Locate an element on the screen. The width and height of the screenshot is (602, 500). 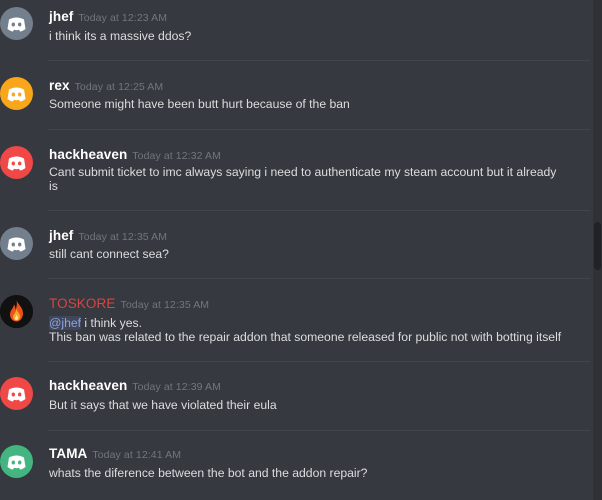
message-timestamp: Today at 12:39 AM is located at coordinates (176, 387).